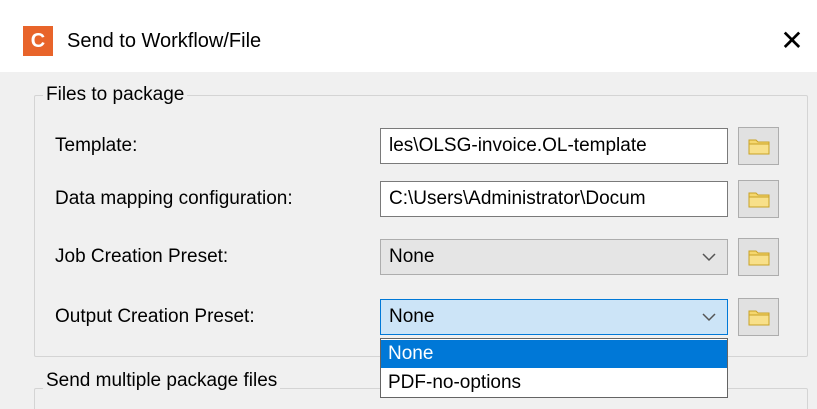 This screenshot has height=409, width=817. What do you see at coordinates (115, 95) in the screenshot?
I see `files-to-package-legend: Files to package` at bounding box center [115, 95].